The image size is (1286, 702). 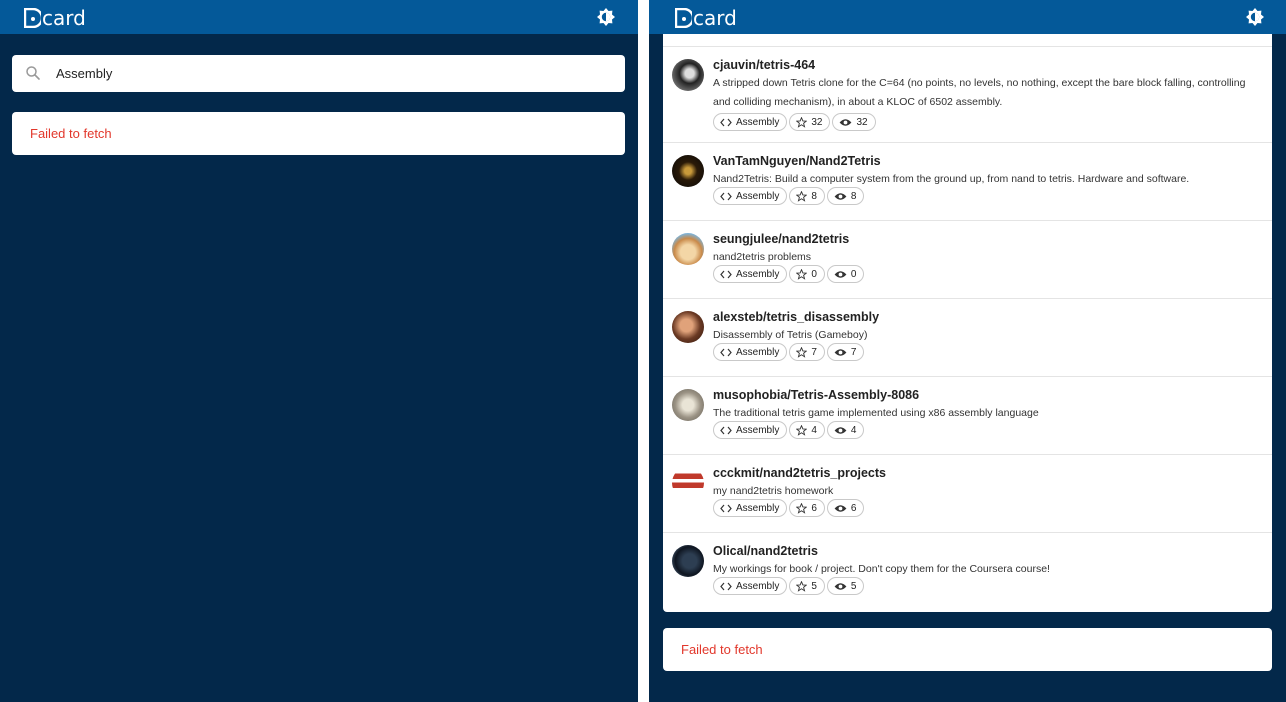 I want to click on repo-tags: Assembly 7 7, so click(x=789, y=352).